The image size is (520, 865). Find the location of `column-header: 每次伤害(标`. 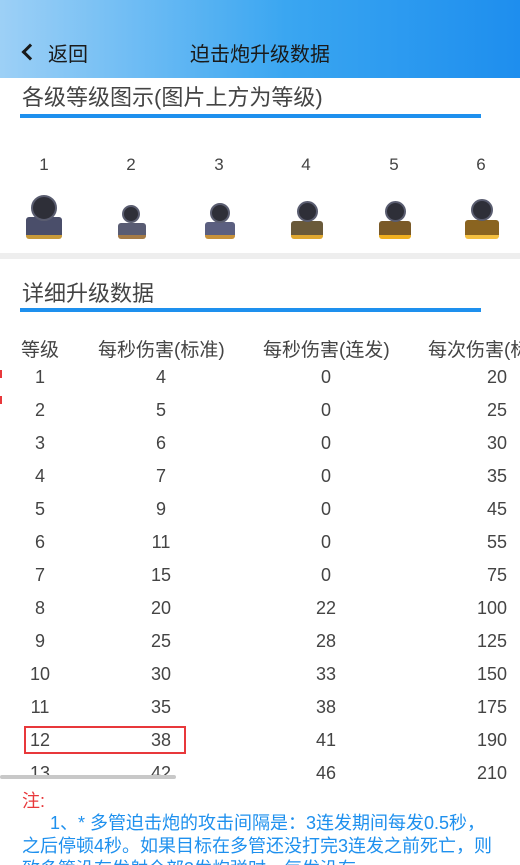

column-header: 每次伤害(标 is located at coordinates (474, 350).